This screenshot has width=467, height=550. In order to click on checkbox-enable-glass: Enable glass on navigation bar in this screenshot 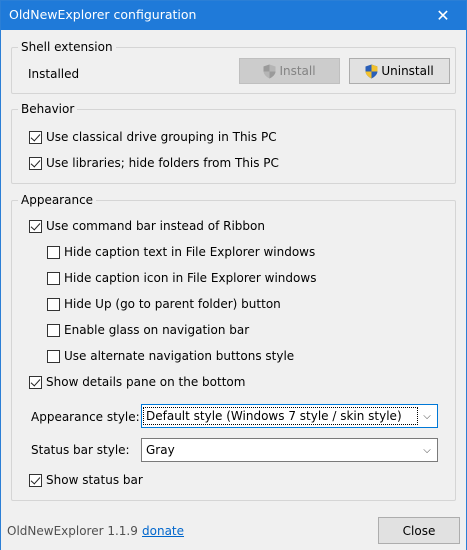, I will do `click(148, 330)`.